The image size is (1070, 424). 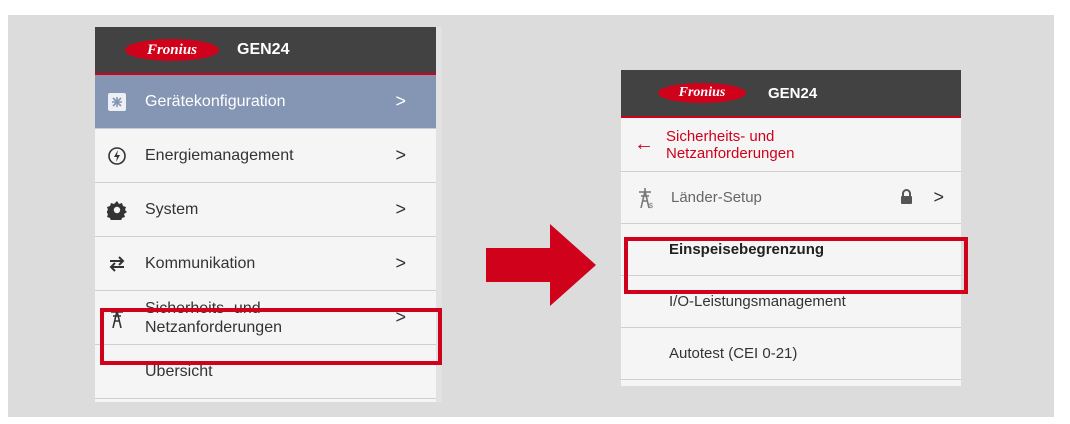 What do you see at coordinates (265, 264) in the screenshot?
I see `menu-item-kommunikation: Kommunikation >` at bounding box center [265, 264].